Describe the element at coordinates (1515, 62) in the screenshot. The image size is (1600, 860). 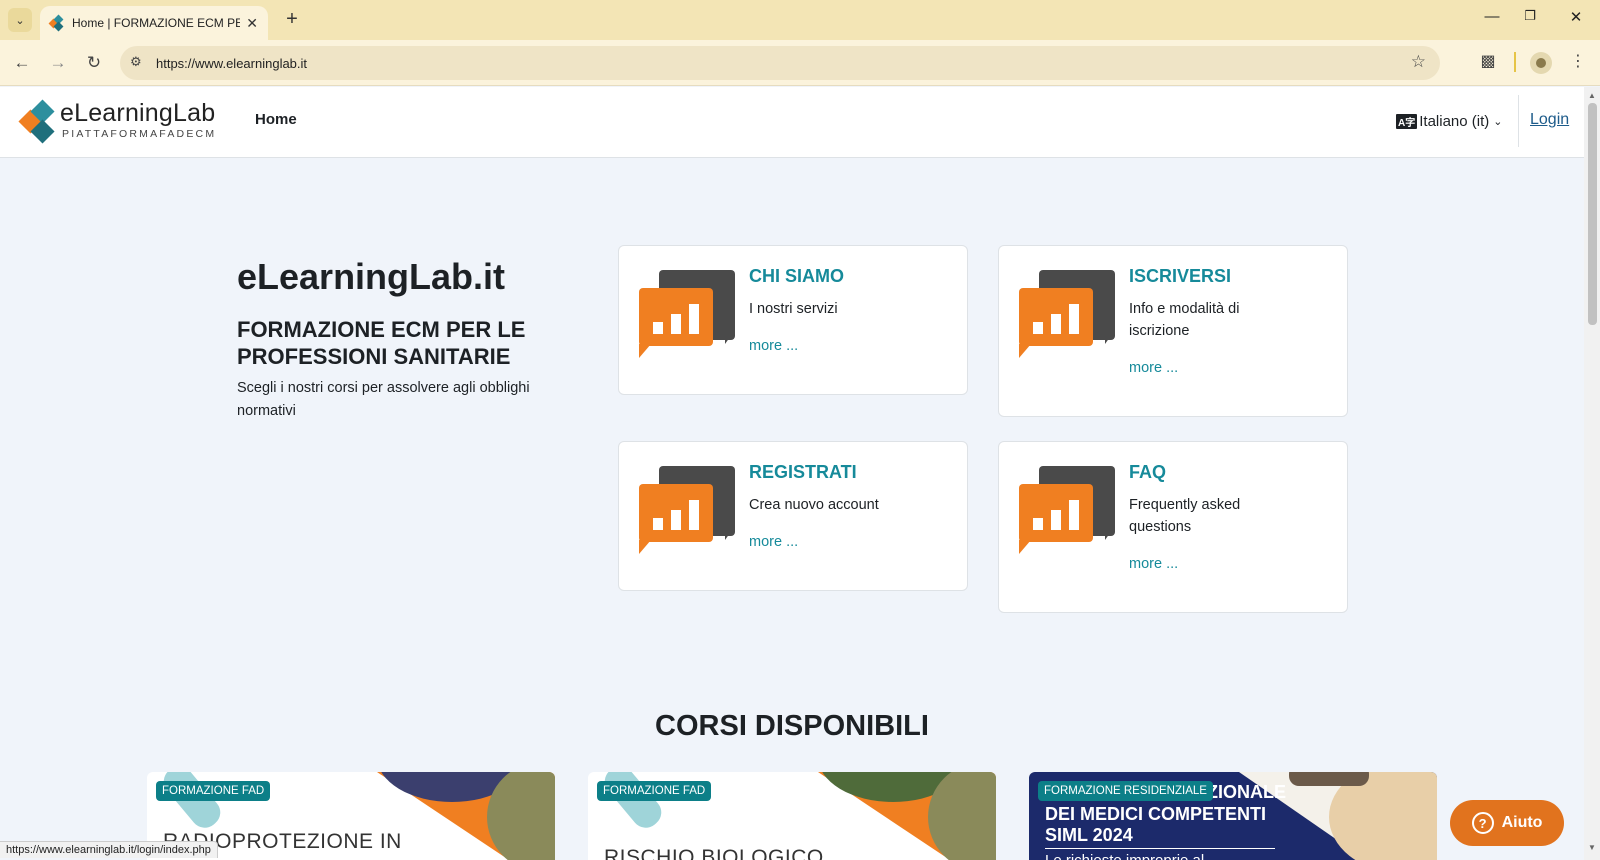
I see `toolbar-divider` at that location.